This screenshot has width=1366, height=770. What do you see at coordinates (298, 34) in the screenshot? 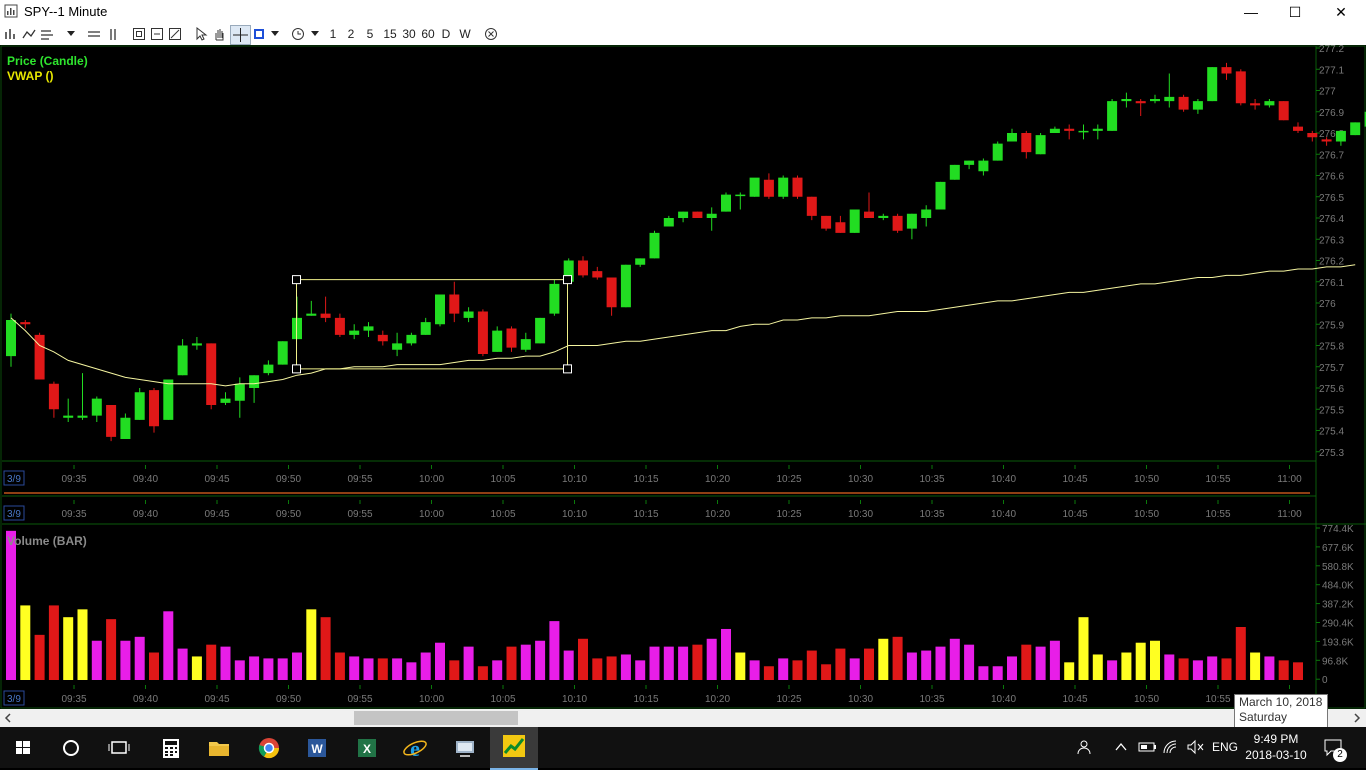
I see `history-clock-icon` at bounding box center [298, 34].